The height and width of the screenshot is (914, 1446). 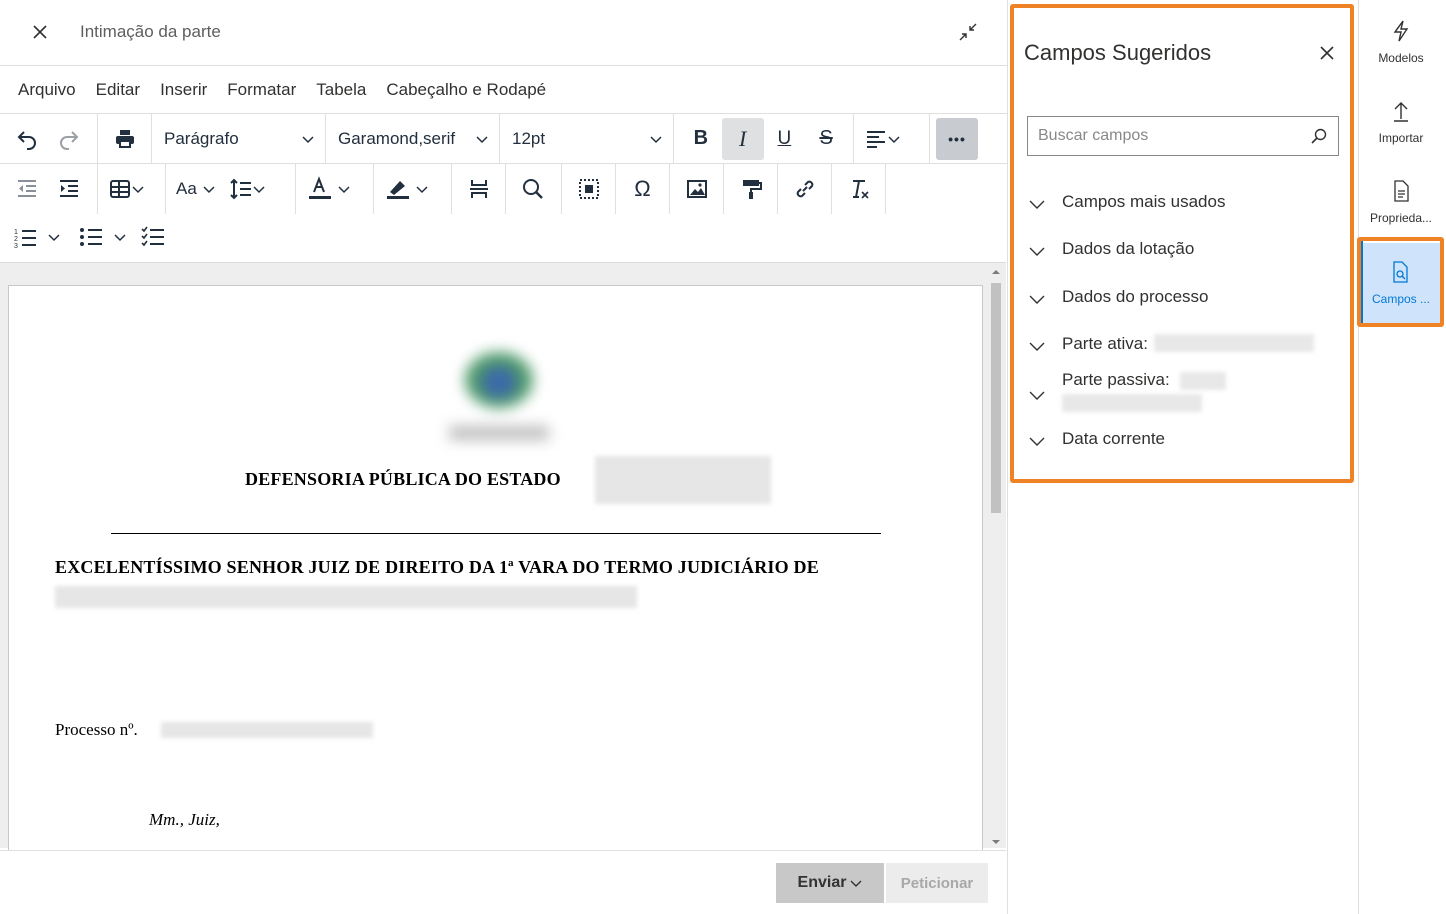 I want to click on checklist-icon, so click(x=152, y=236).